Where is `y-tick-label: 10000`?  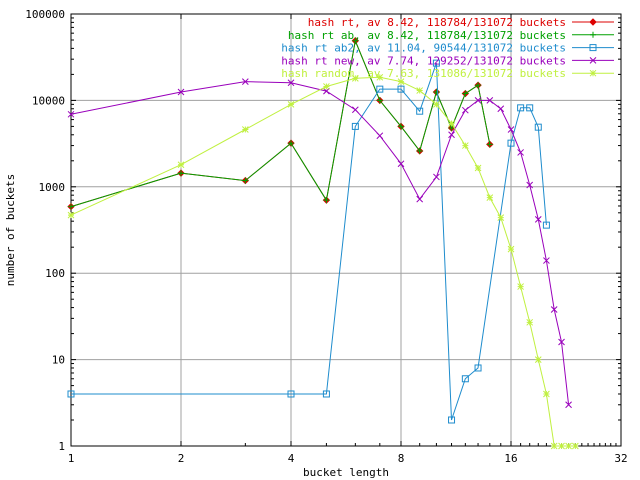
y-tick-label: 10000 is located at coordinates (48, 100).